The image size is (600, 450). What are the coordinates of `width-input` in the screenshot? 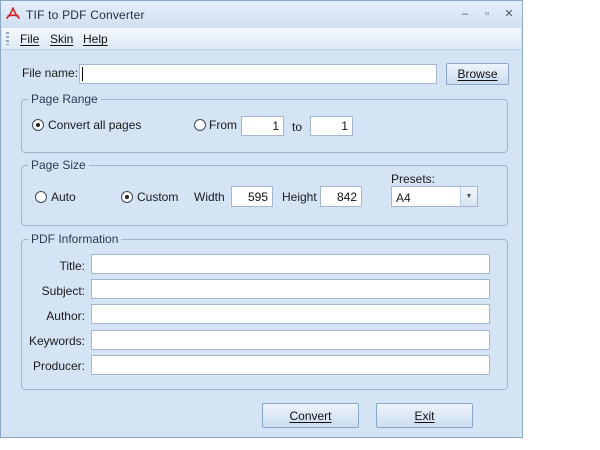 It's located at (252, 196).